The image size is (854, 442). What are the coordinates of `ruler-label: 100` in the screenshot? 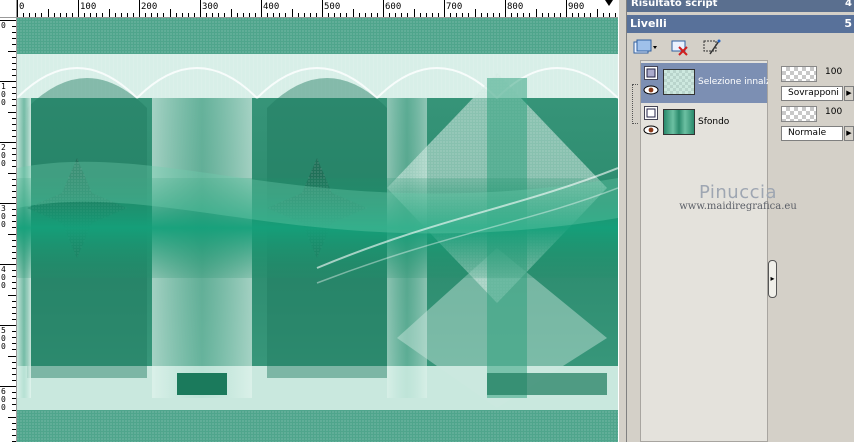 It's located at (88, 7).